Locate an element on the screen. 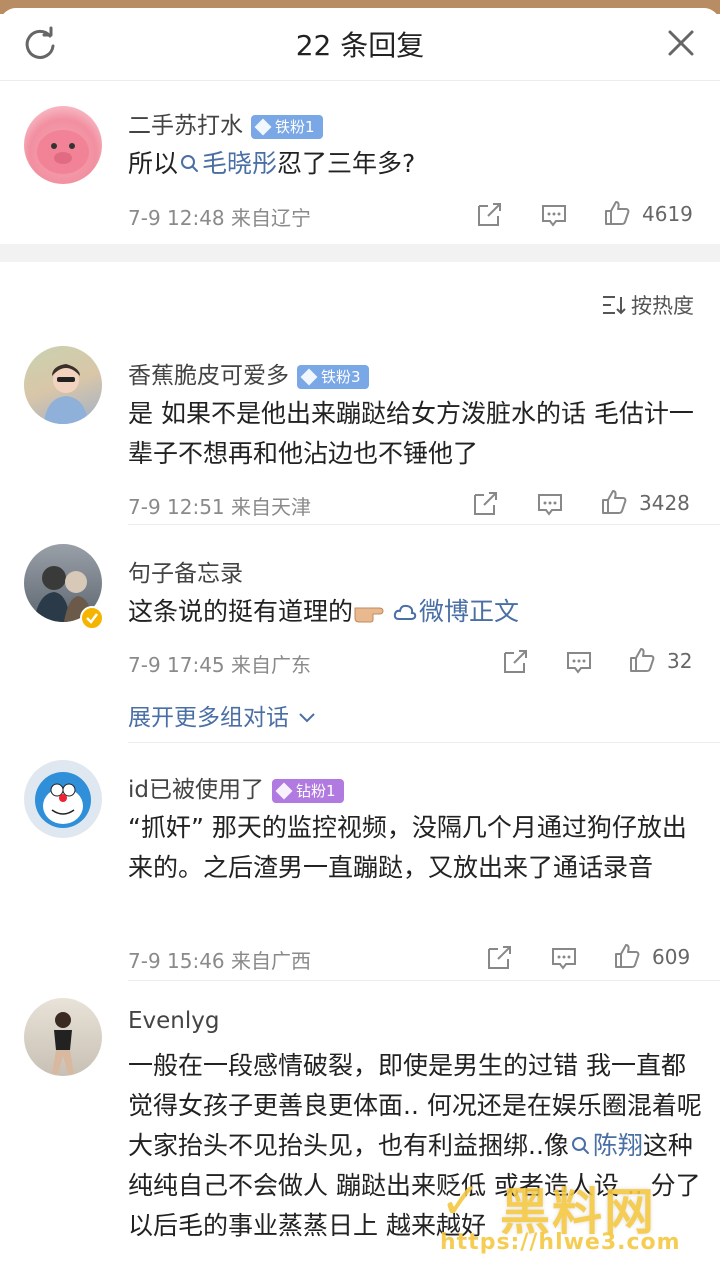 This screenshot has width=720, height=1280. username: id已被使用了 钻粉1 is located at coordinates (236, 787).